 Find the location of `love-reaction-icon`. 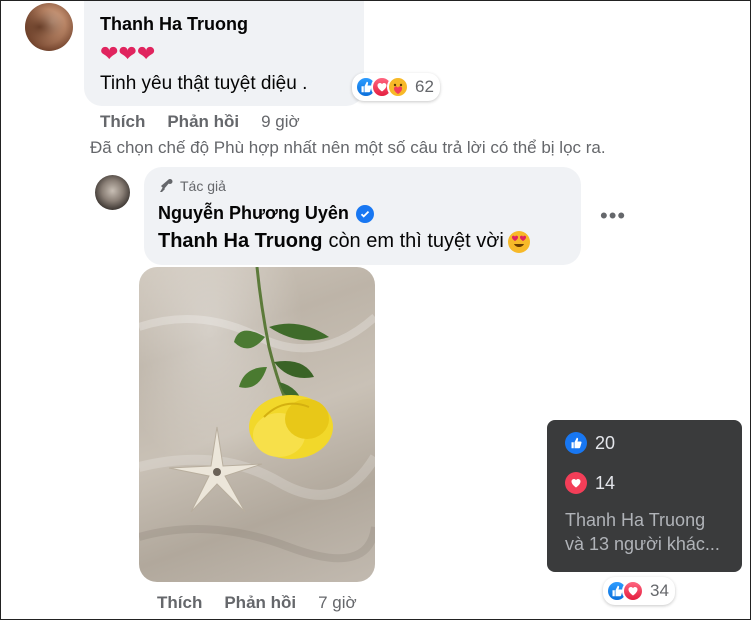

love-reaction-icon is located at coordinates (633, 591).